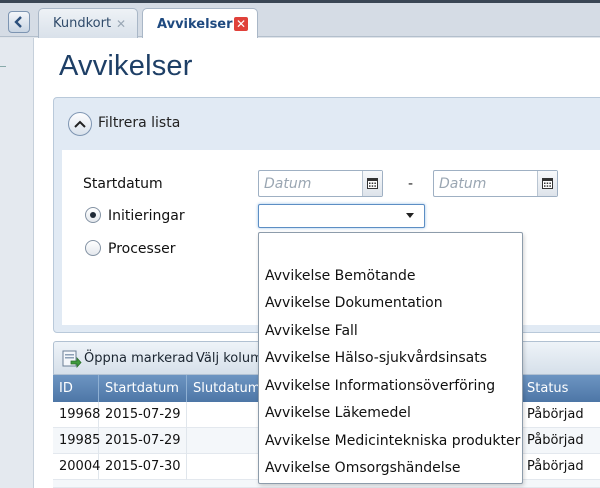 Image resolution: width=600 pixels, height=488 pixels. I want to click on filter-title: Filtrera lista, so click(139, 123).